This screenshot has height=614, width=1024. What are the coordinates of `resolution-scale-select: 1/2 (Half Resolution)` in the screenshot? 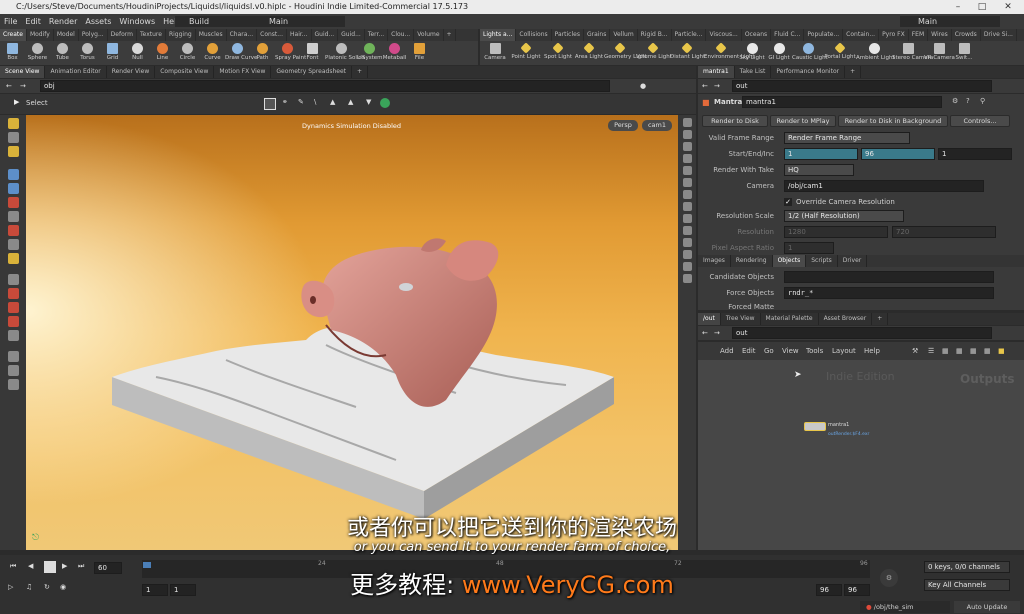 It's located at (844, 216).